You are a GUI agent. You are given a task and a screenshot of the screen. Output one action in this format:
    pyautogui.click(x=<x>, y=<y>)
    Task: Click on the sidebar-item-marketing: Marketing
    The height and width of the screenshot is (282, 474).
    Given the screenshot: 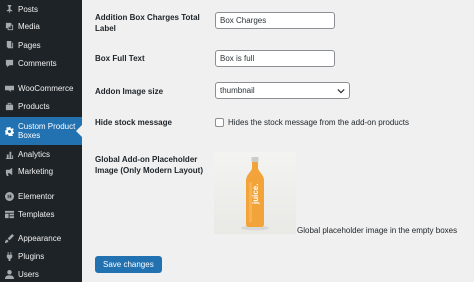 What is the action you would take?
    pyautogui.click(x=41, y=171)
    